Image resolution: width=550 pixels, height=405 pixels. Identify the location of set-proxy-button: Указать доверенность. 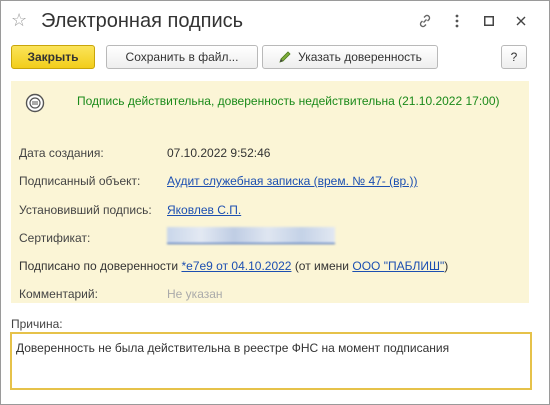
(350, 57).